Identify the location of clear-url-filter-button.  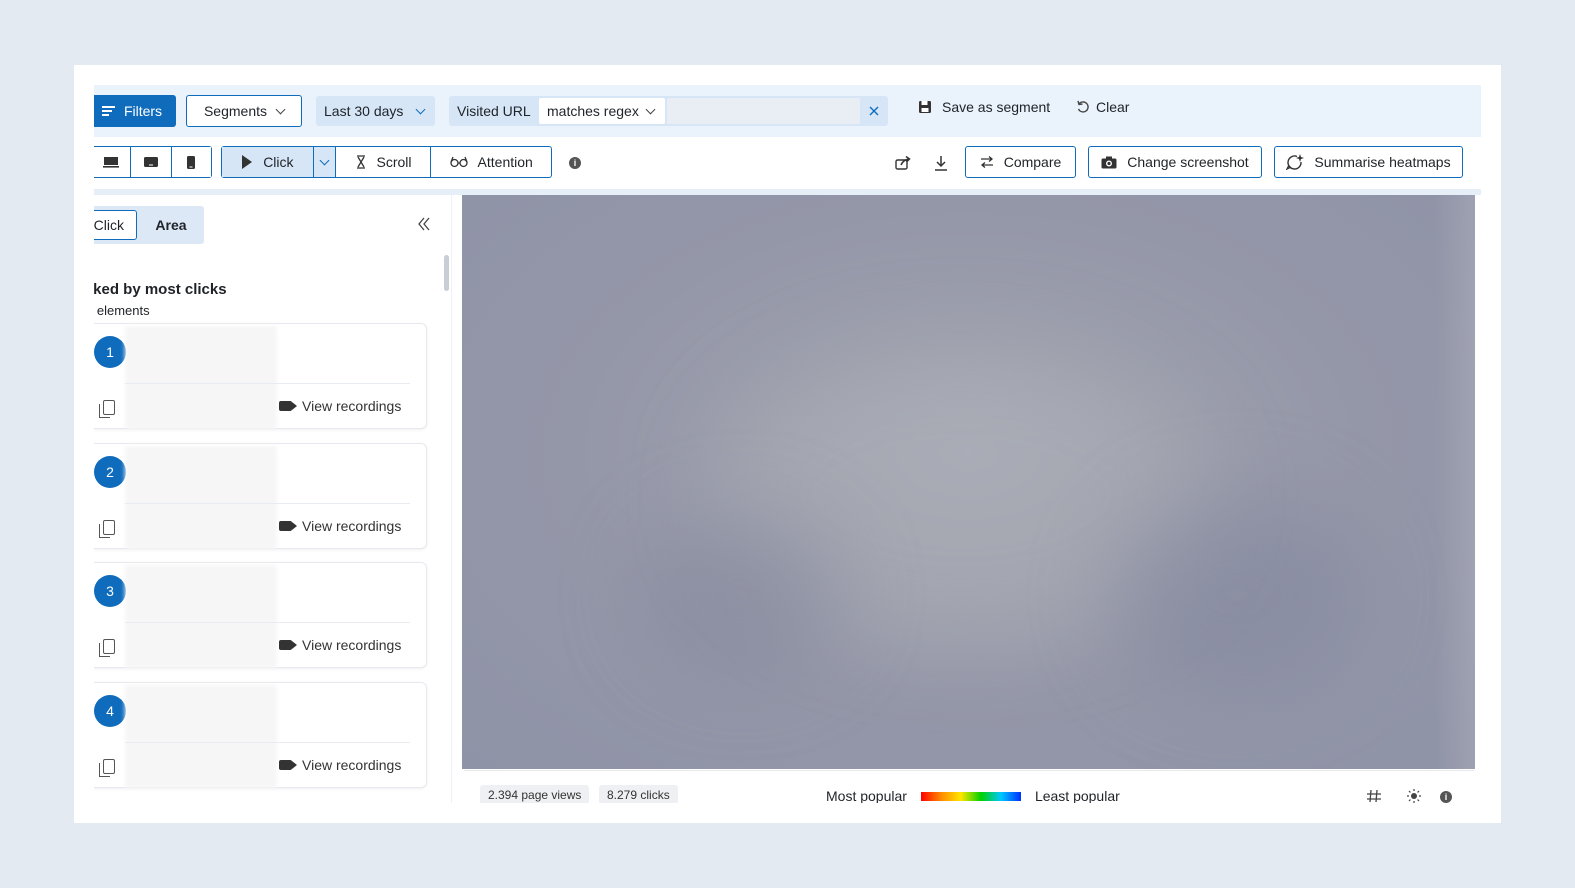
(874, 111).